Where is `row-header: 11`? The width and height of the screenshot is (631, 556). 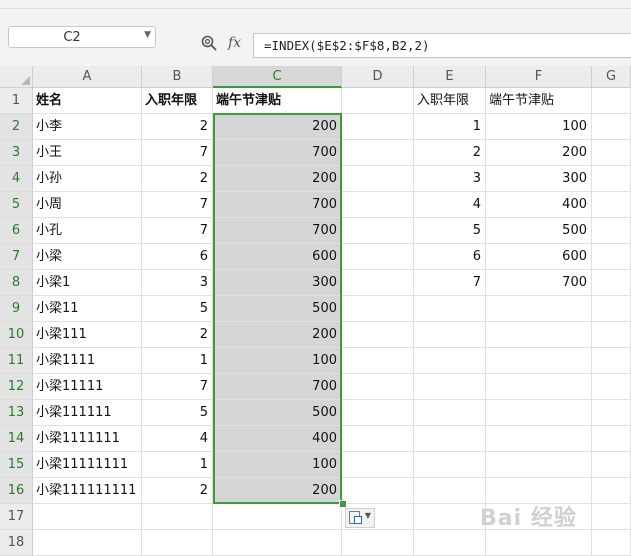
row-header: 11 is located at coordinates (16, 361).